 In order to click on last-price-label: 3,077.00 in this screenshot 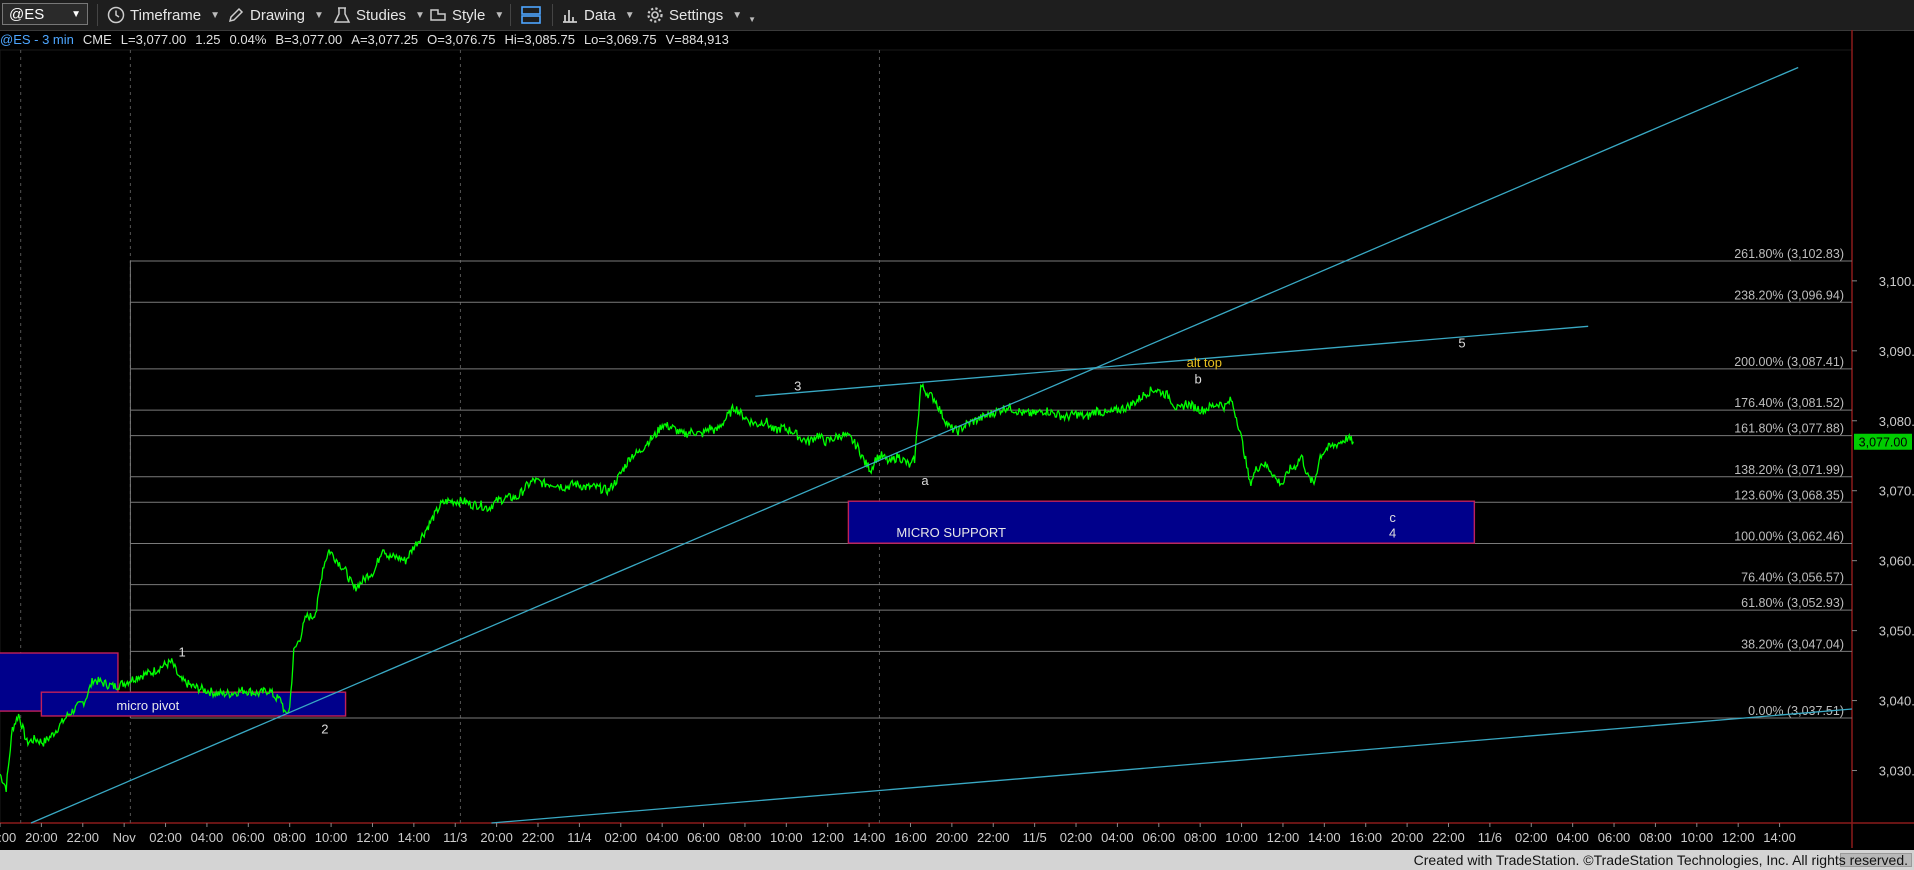, I will do `click(1883, 443)`.